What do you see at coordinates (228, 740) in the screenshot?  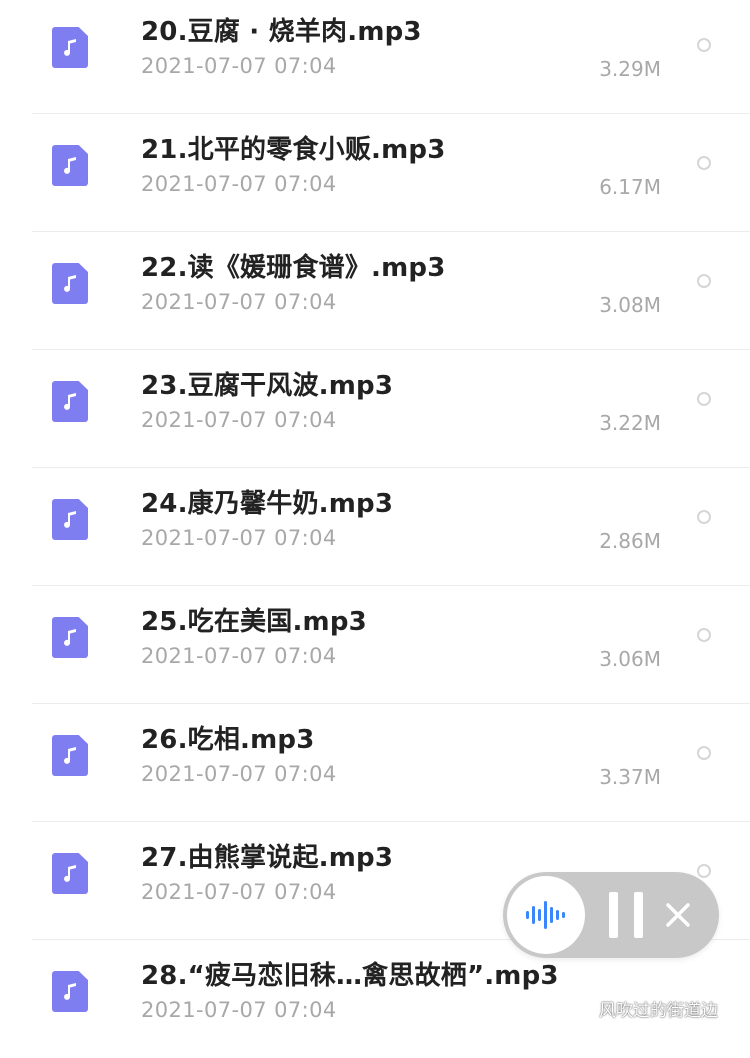 I see `file-name: 26.吃相.mp3` at bounding box center [228, 740].